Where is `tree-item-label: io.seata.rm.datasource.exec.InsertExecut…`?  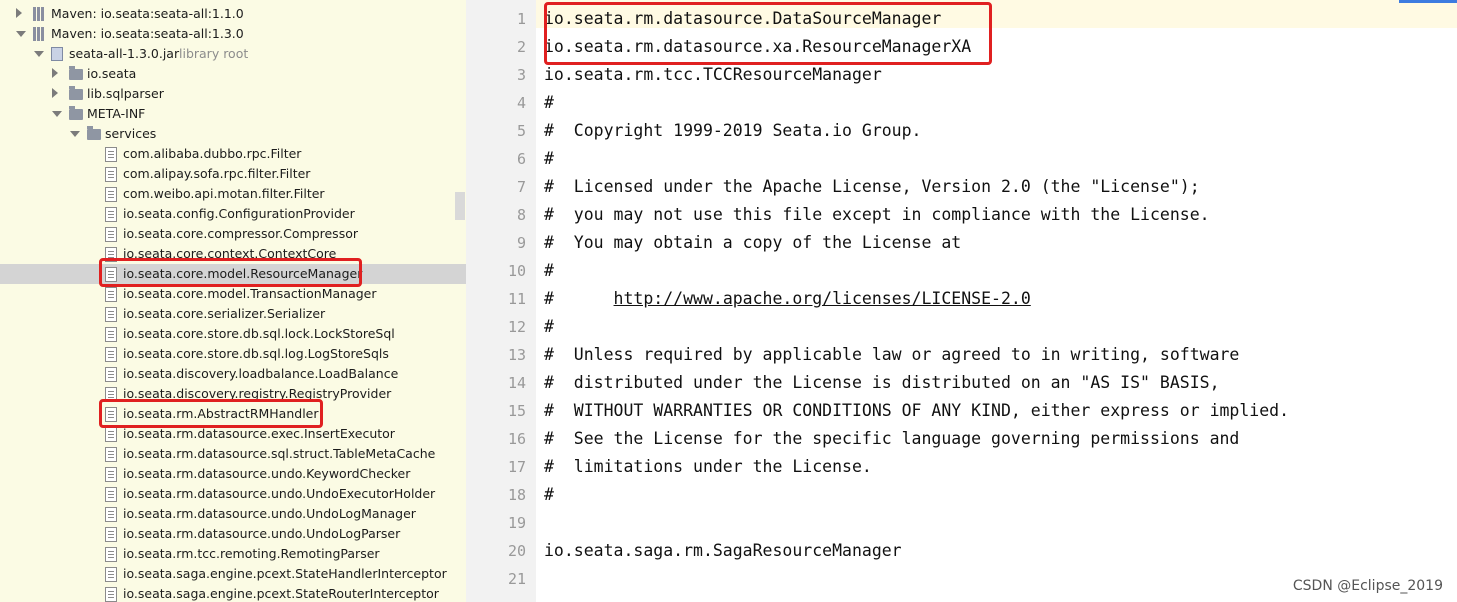
tree-item-label: io.seata.rm.datasource.exec.InsertExecut… is located at coordinates (259, 433).